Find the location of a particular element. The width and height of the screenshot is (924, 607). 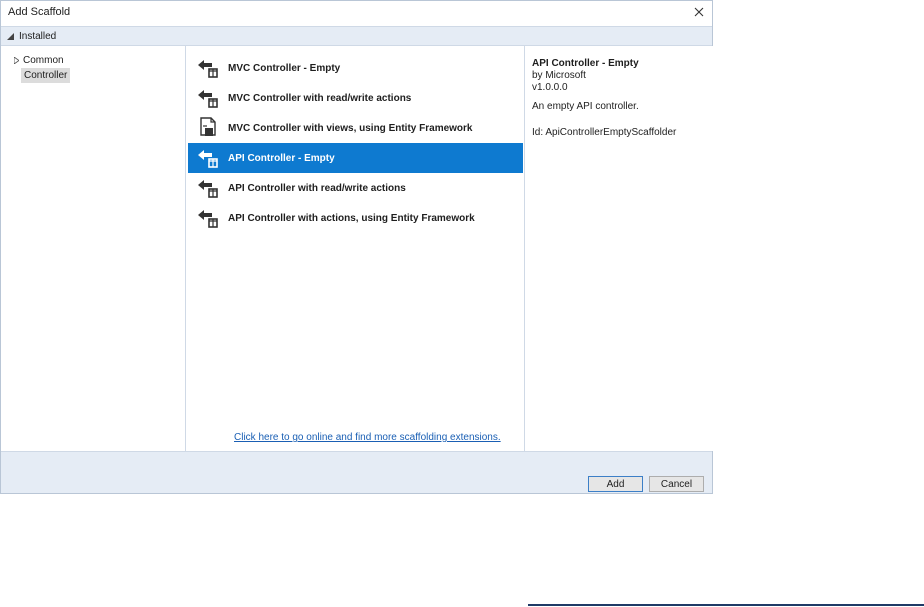

collapse-triangle-icon is located at coordinates (10, 36).